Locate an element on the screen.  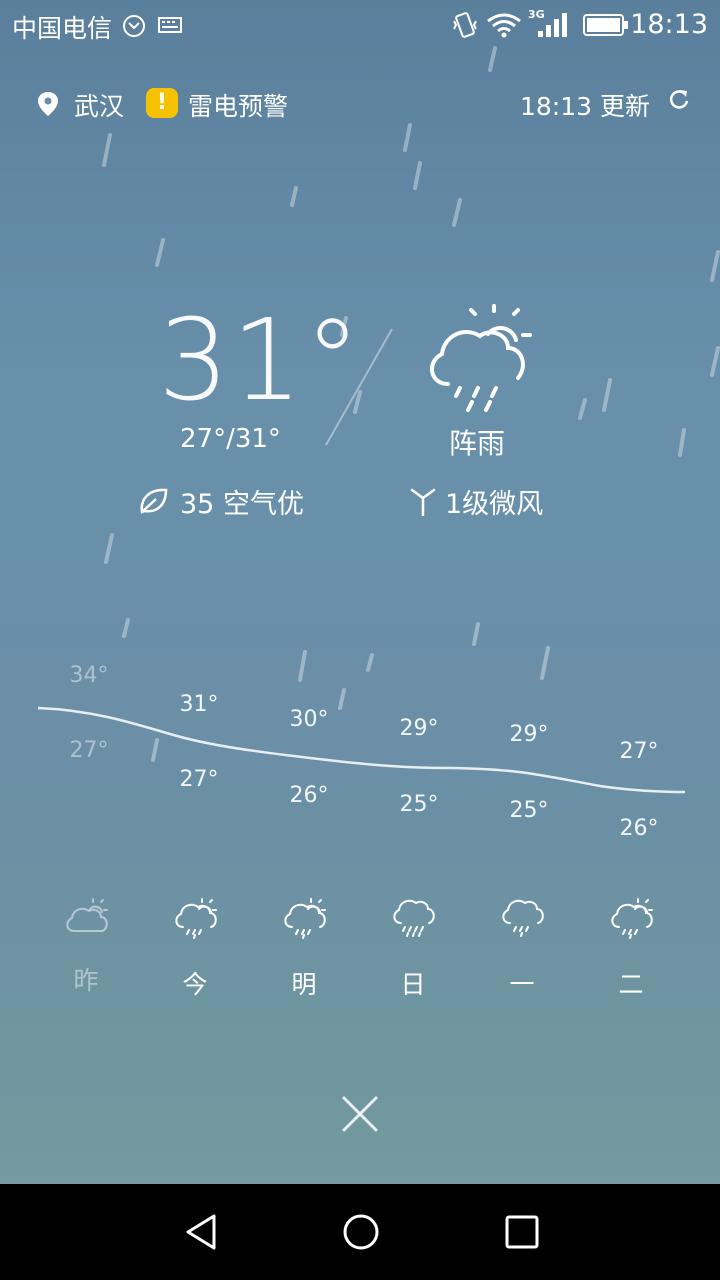
home-icon is located at coordinates (361, 1232).